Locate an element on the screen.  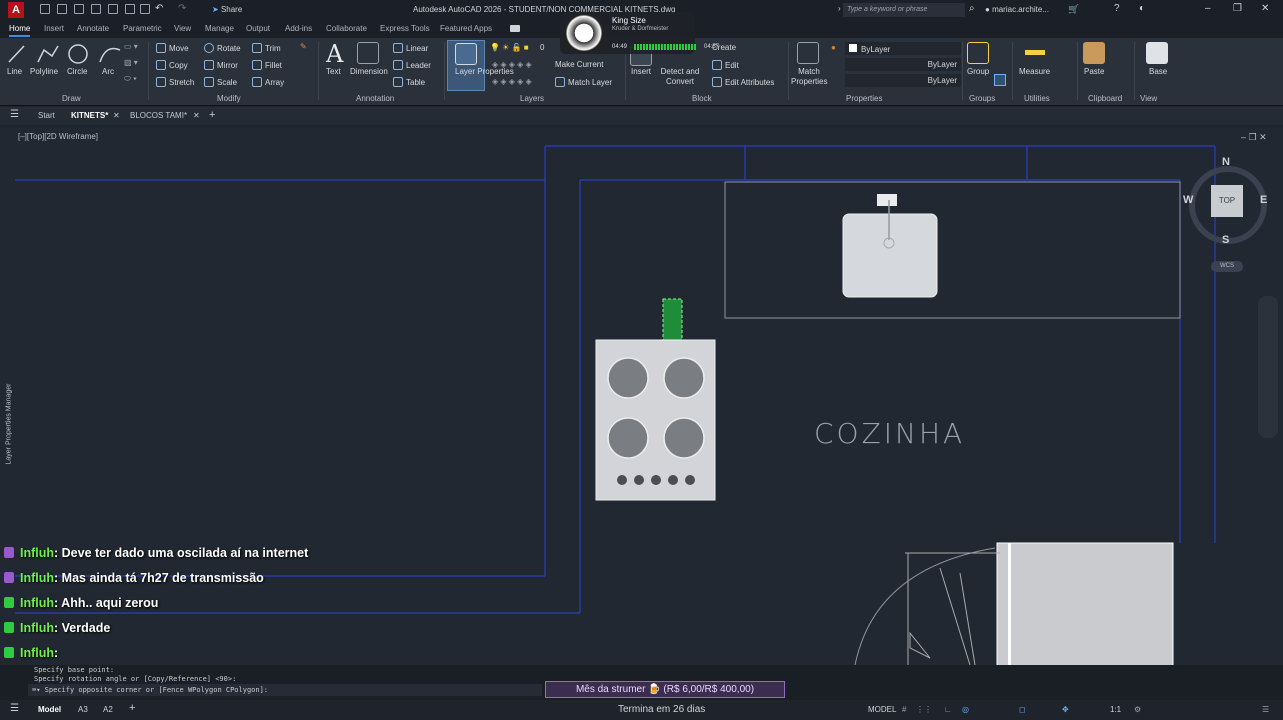
rectangle-icon: ▭ ▾ is located at coordinates (131, 46).